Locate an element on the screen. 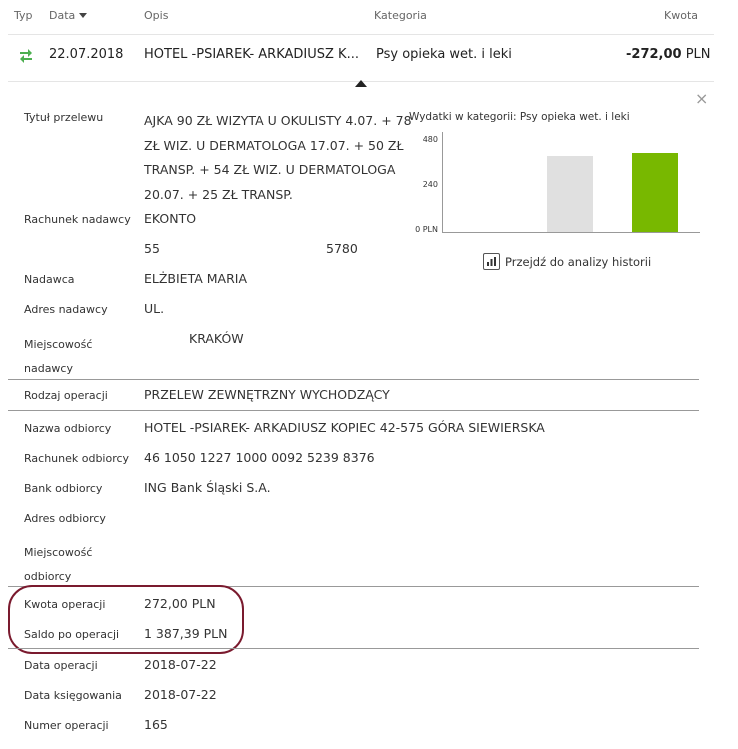 The image size is (738, 749). sender-city-label: Miejscowość nadawcy is located at coordinates (58, 357).